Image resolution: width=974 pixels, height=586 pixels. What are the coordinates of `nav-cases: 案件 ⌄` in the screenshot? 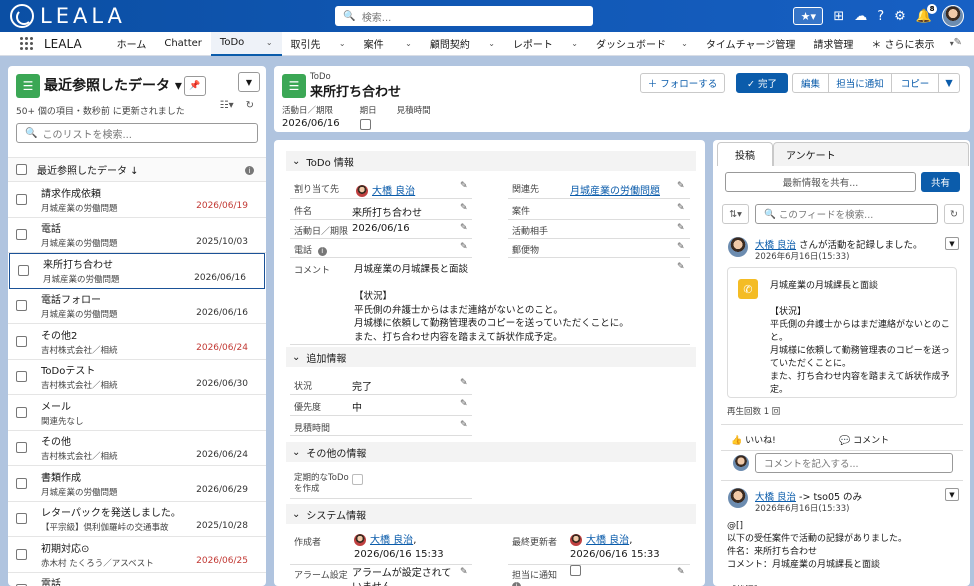 It's located at (388, 44).